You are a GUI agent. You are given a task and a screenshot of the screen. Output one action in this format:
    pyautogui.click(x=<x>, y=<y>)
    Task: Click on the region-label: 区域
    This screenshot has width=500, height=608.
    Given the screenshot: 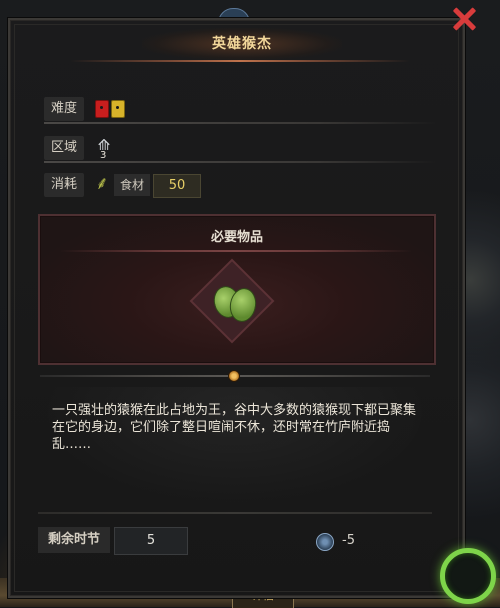 What is the action you would take?
    pyautogui.click(x=64, y=148)
    